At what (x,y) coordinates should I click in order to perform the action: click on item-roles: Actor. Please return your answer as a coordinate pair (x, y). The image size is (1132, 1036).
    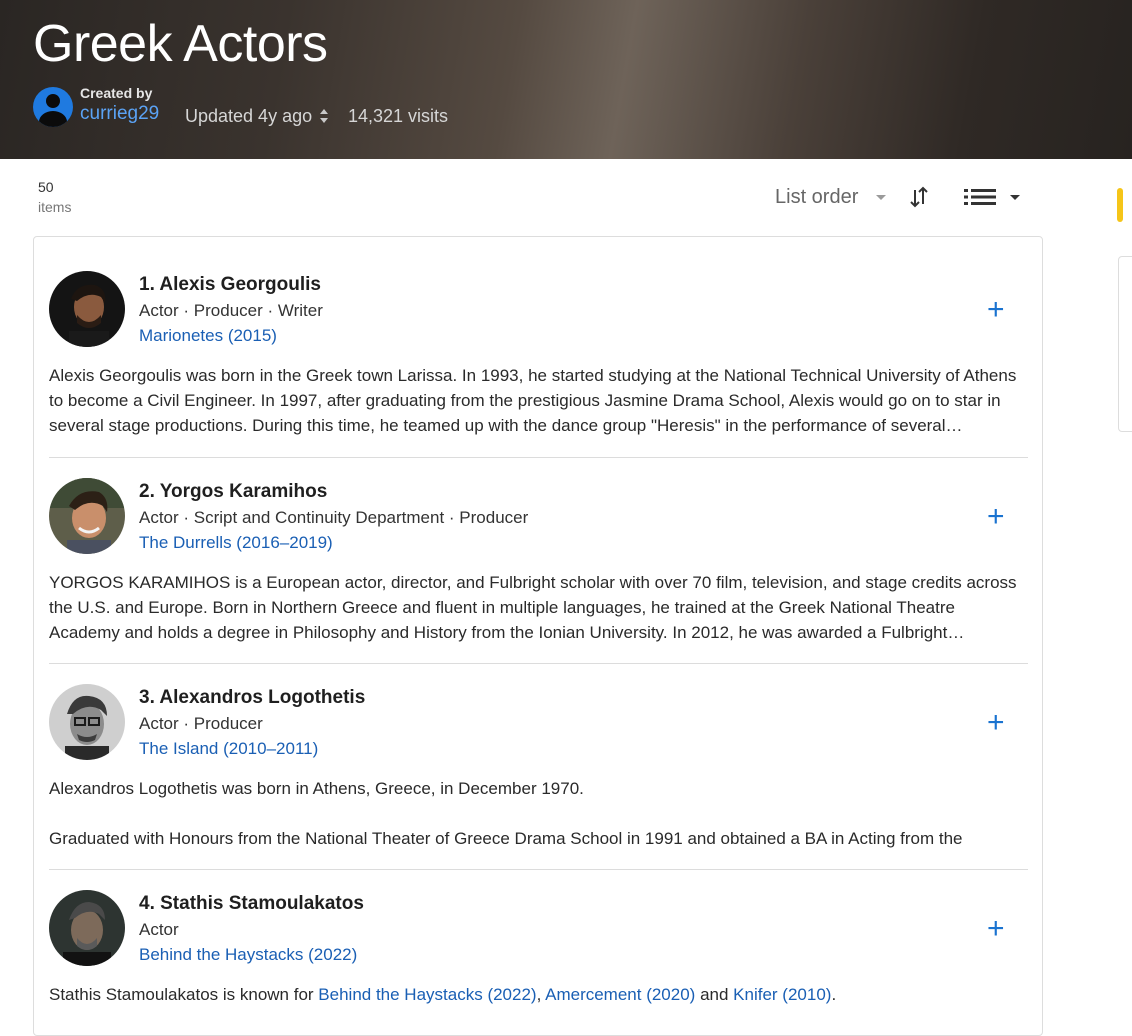
    Looking at the image, I should click on (159, 929).